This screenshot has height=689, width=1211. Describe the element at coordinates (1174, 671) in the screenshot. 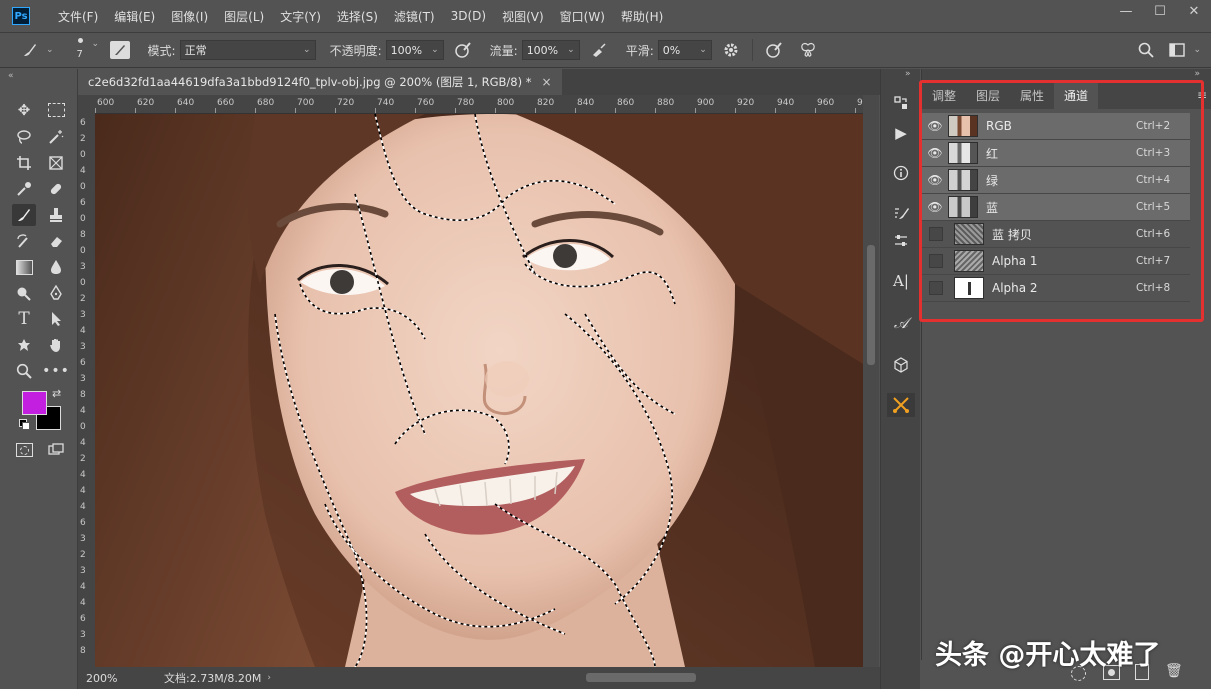

I see `trash-icon: 🗑` at that location.